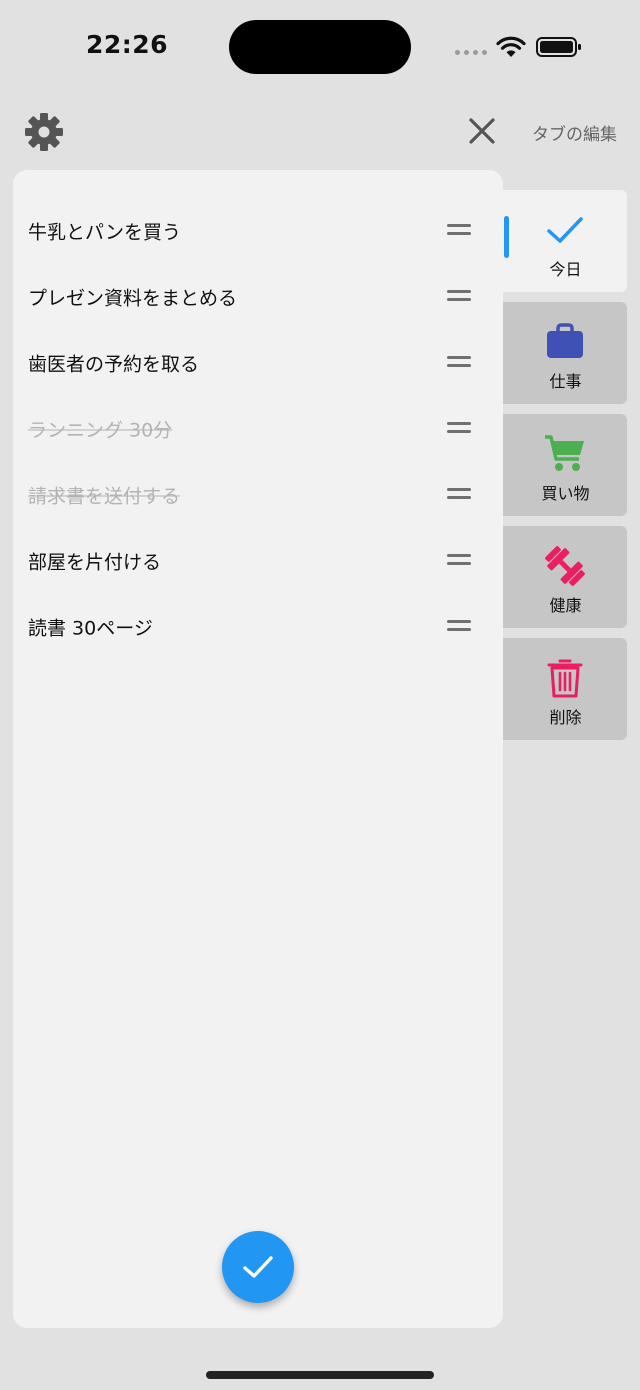 This screenshot has width=640, height=1390. What do you see at coordinates (565, 566) in the screenshot?
I see `dumbbell-icon` at bounding box center [565, 566].